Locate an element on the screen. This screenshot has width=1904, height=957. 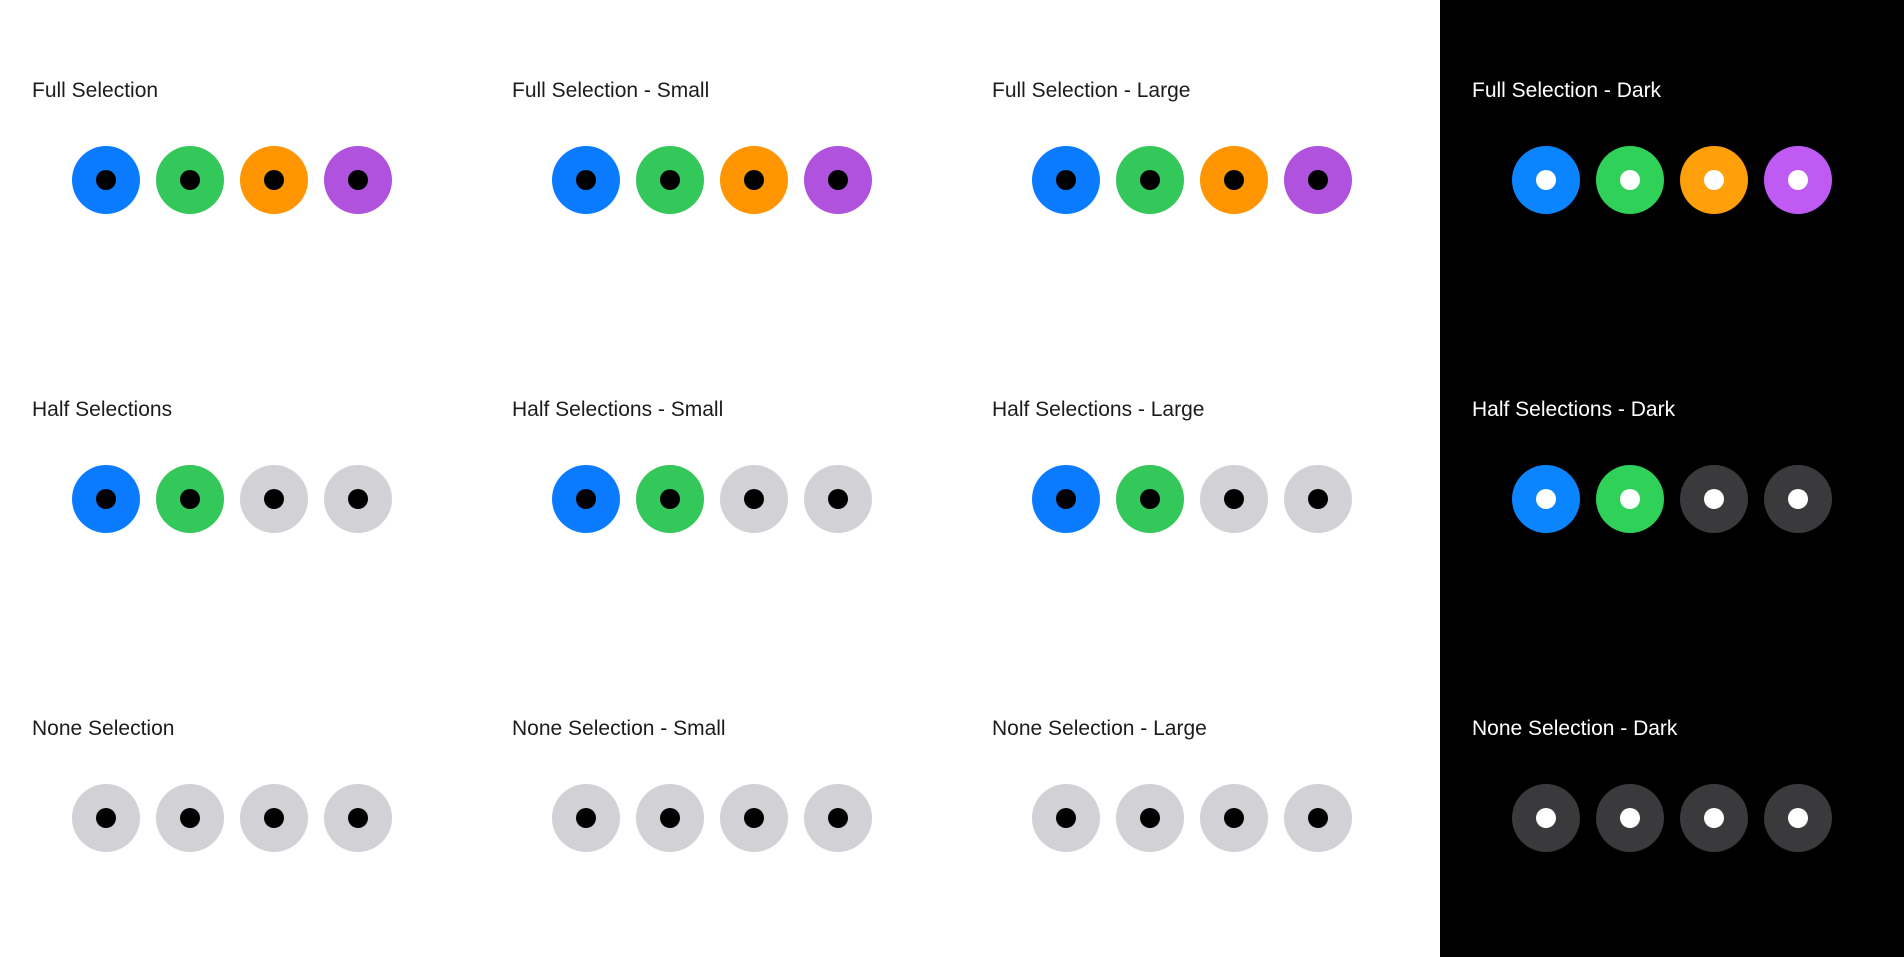
section-title: Full Selection - Large is located at coordinates (1091, 90).